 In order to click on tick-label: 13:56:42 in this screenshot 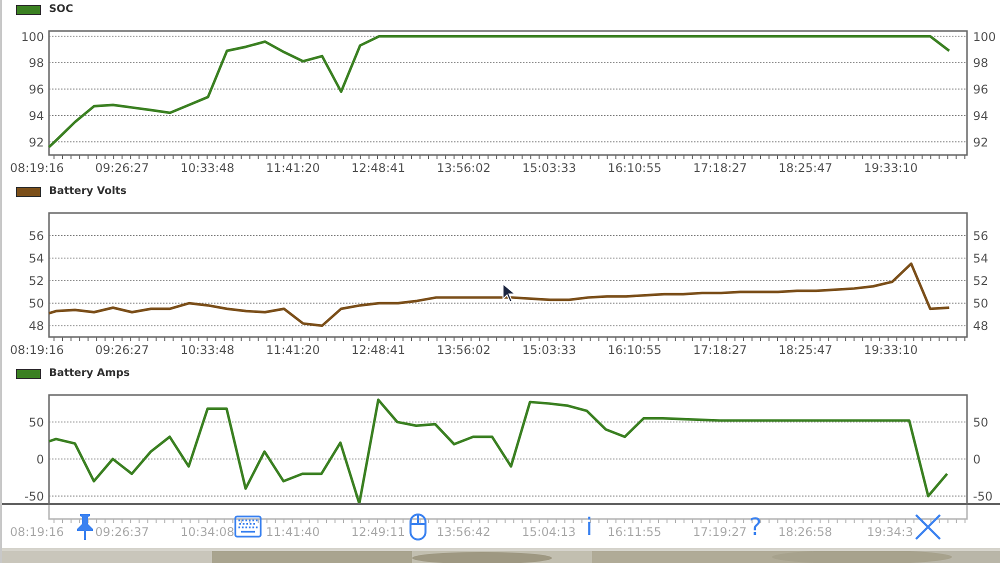, I will do `click(463, 531)`.